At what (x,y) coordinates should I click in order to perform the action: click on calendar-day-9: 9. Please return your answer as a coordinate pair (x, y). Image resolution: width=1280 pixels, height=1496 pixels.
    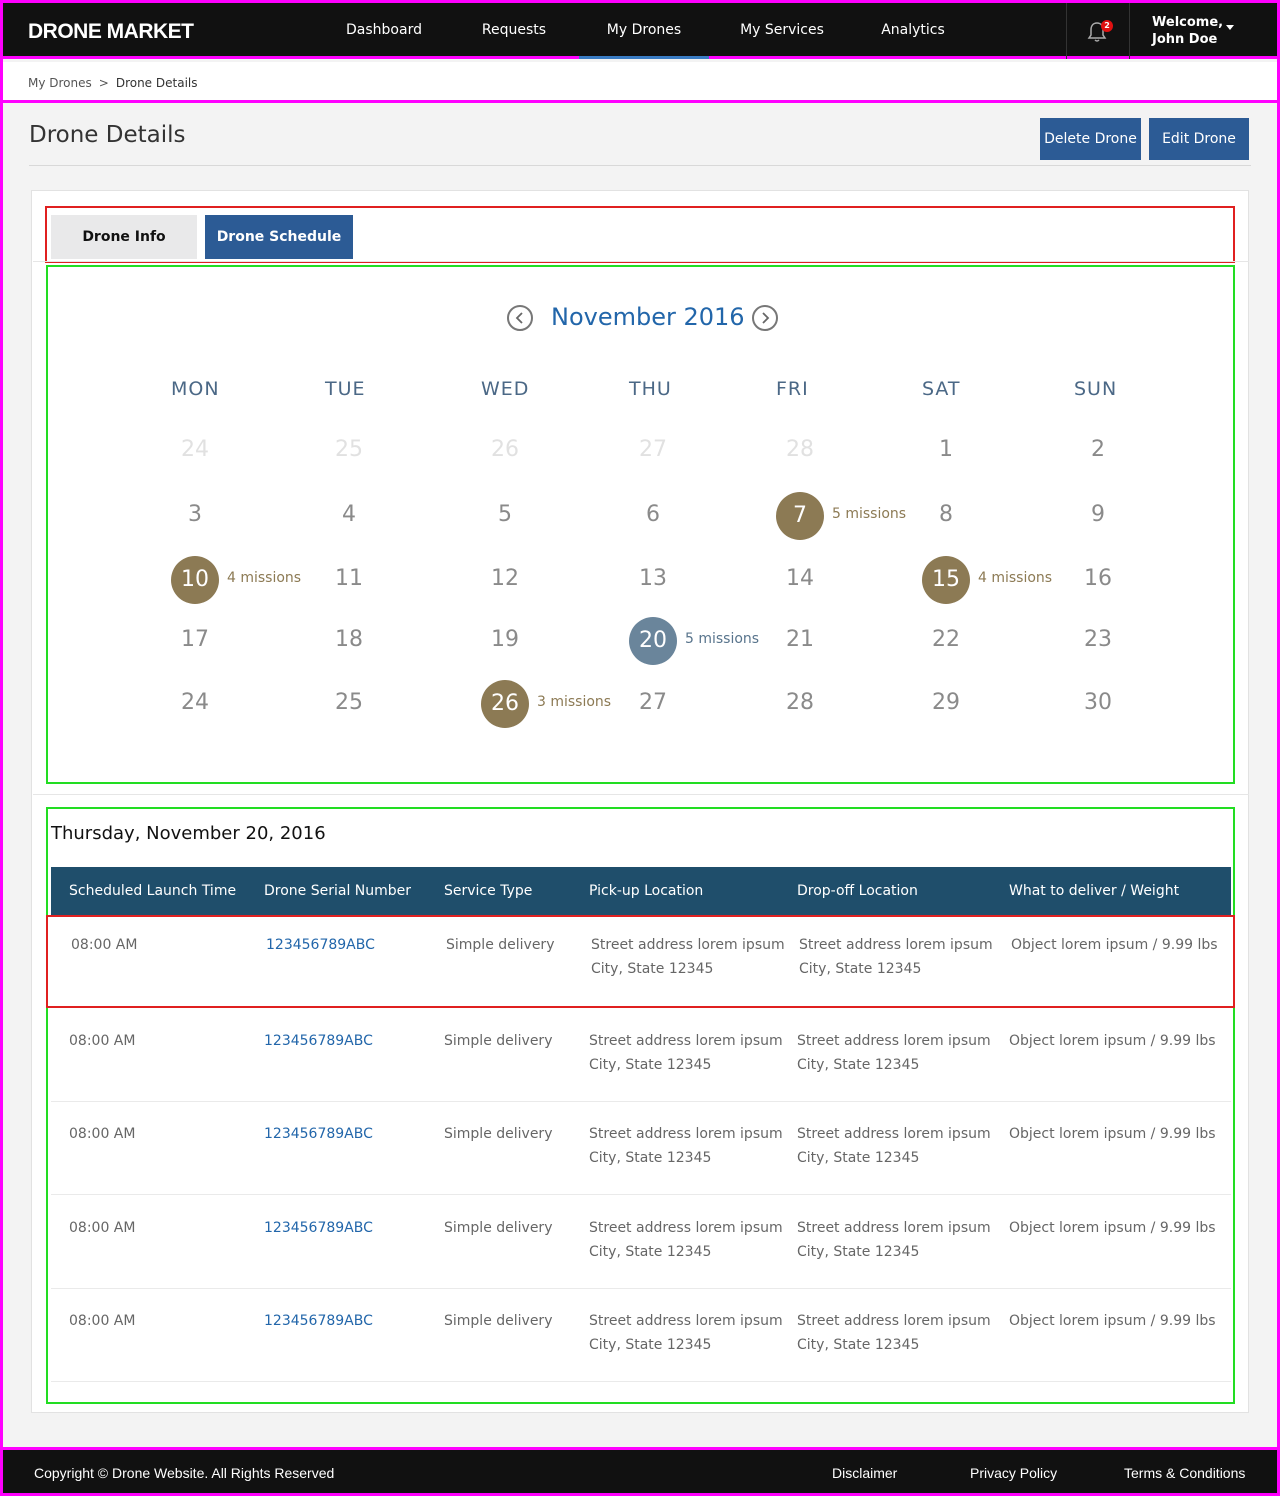
    Looking at the image, I should click on (1098, 514).